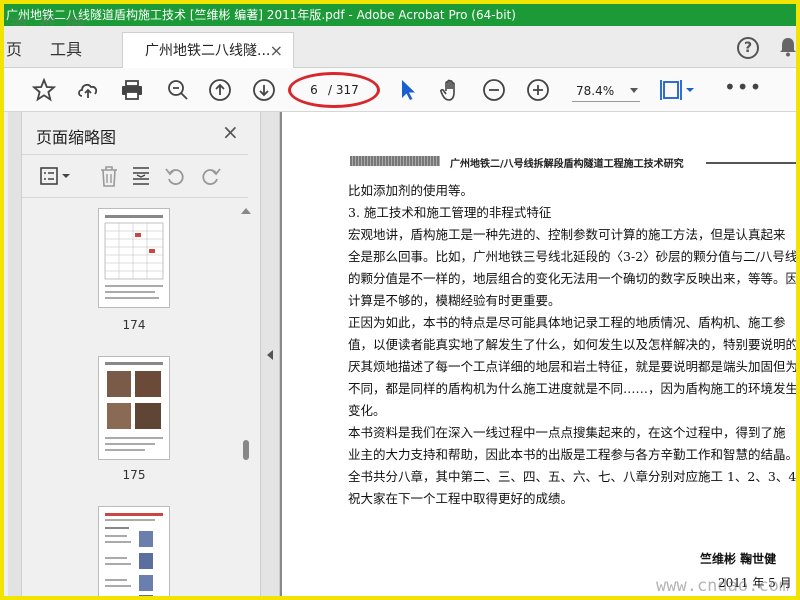  What do you see at coordinates (230, 132) in the screenshot?
I see `panel-close-icon: ×` at bounding box center [230, 132].